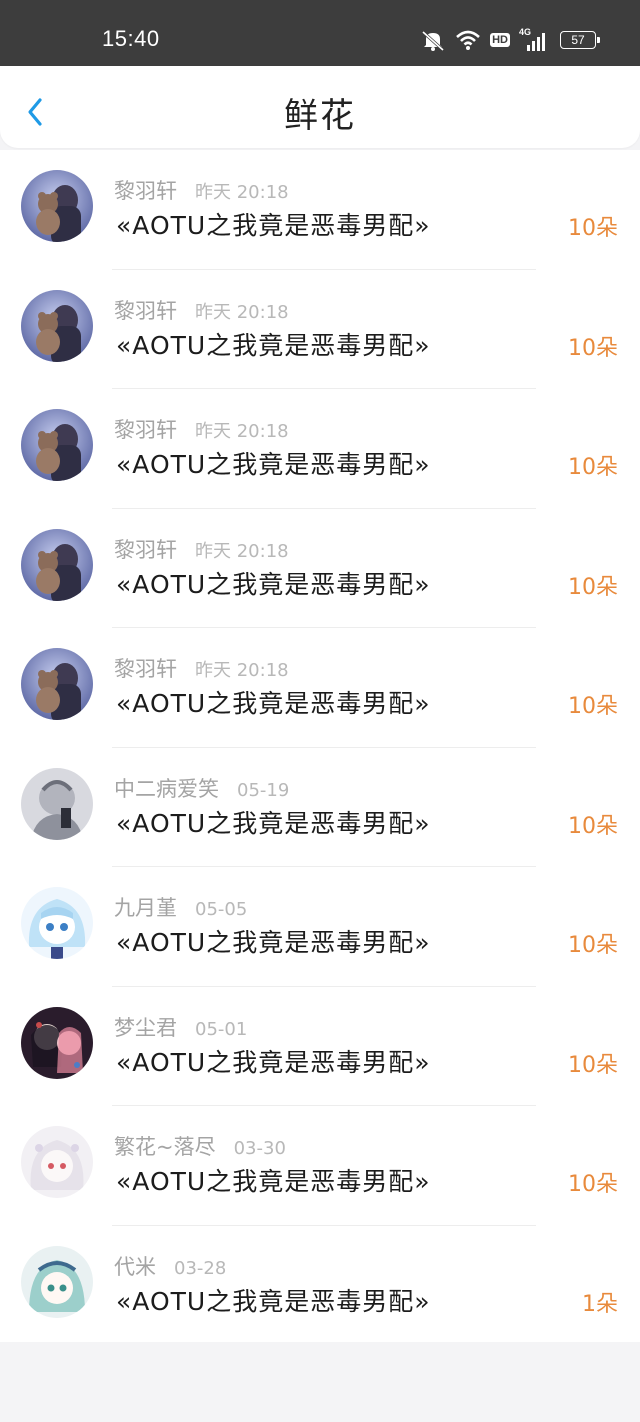 This screenshot has height=1422, width=640. I want to click on status-time: 15:40, so click(131, 38).